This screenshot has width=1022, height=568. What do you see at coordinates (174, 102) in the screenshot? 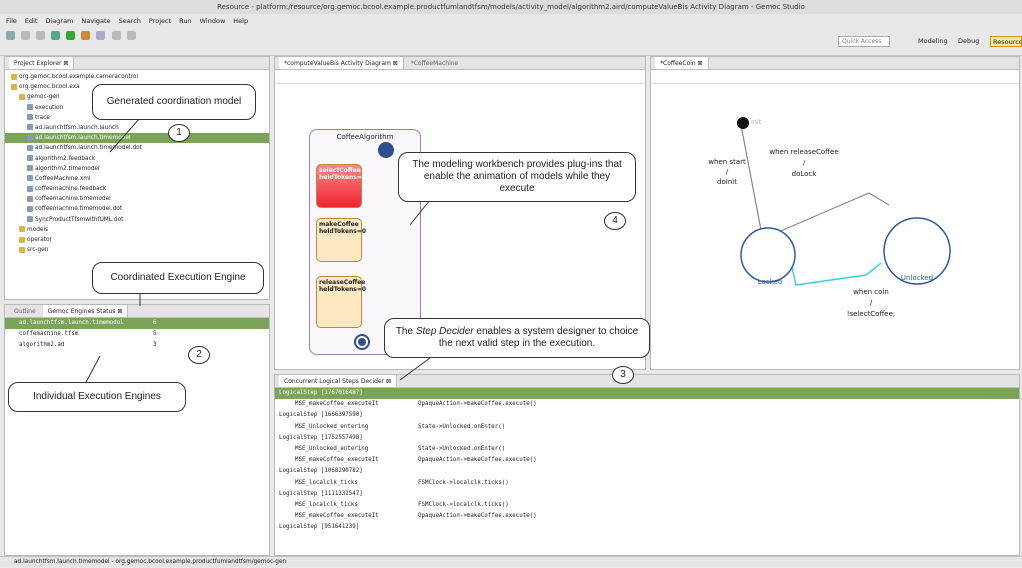
I see `callout-coordination-model: Generated coordination model` at bounding box center [174, 102].